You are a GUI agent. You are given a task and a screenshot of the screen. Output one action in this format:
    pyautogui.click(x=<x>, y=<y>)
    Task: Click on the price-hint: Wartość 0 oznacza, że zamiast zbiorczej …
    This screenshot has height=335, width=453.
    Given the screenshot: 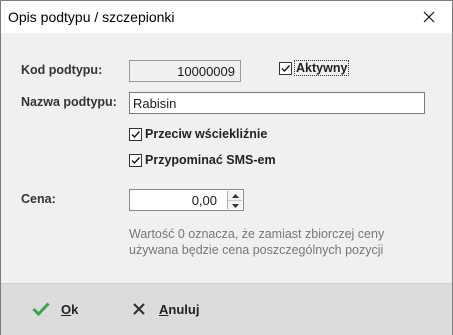 What is the action you would take?
    pyautogui.click(x=257, y=242)
    